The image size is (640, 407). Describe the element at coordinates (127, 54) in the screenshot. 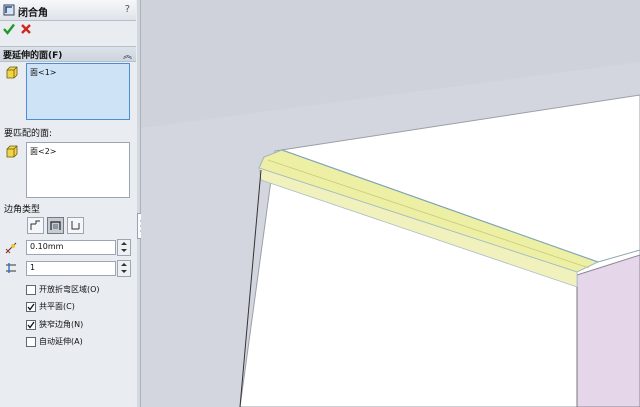

I see `collapse-chevron-icon: ︽` at that location.